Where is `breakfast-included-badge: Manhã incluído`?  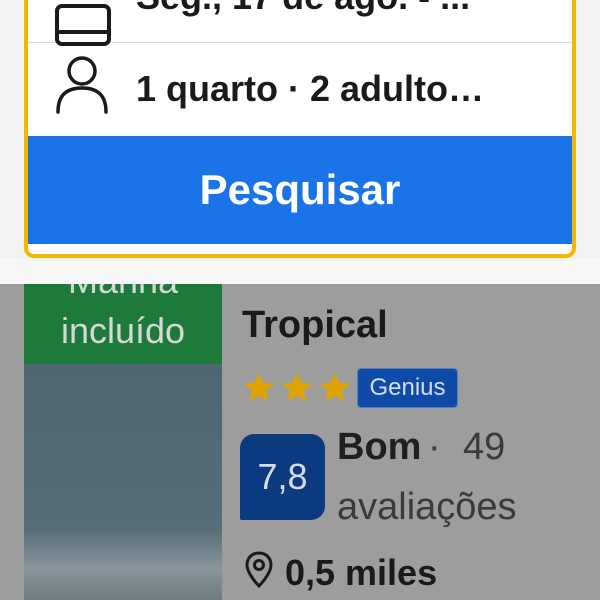
breakfast-included-badge: Manhã incluído is located at coordinates (123, 324).